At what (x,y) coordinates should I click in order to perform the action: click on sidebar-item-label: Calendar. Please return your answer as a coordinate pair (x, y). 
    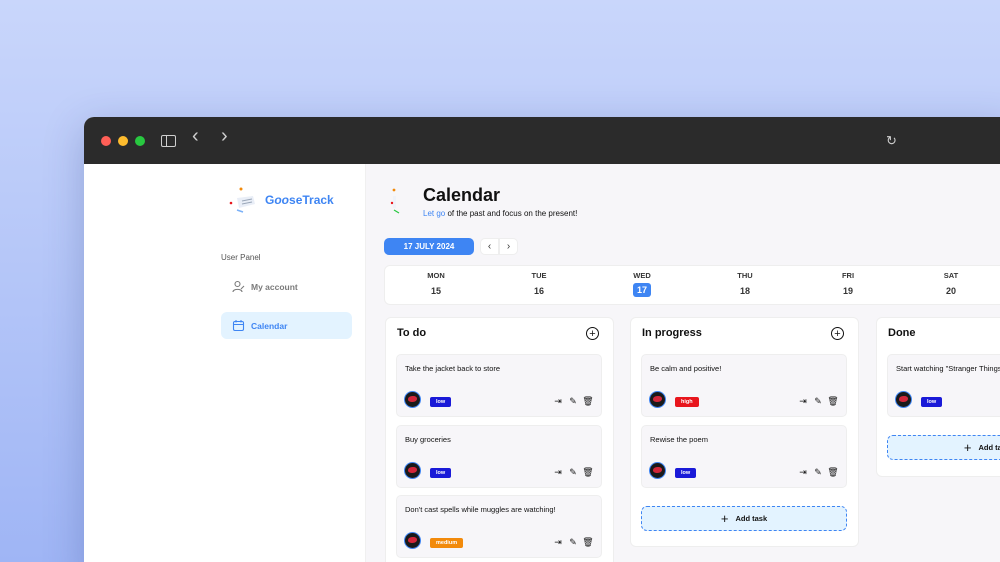
    Looking at the image, I should click on (269, 325).